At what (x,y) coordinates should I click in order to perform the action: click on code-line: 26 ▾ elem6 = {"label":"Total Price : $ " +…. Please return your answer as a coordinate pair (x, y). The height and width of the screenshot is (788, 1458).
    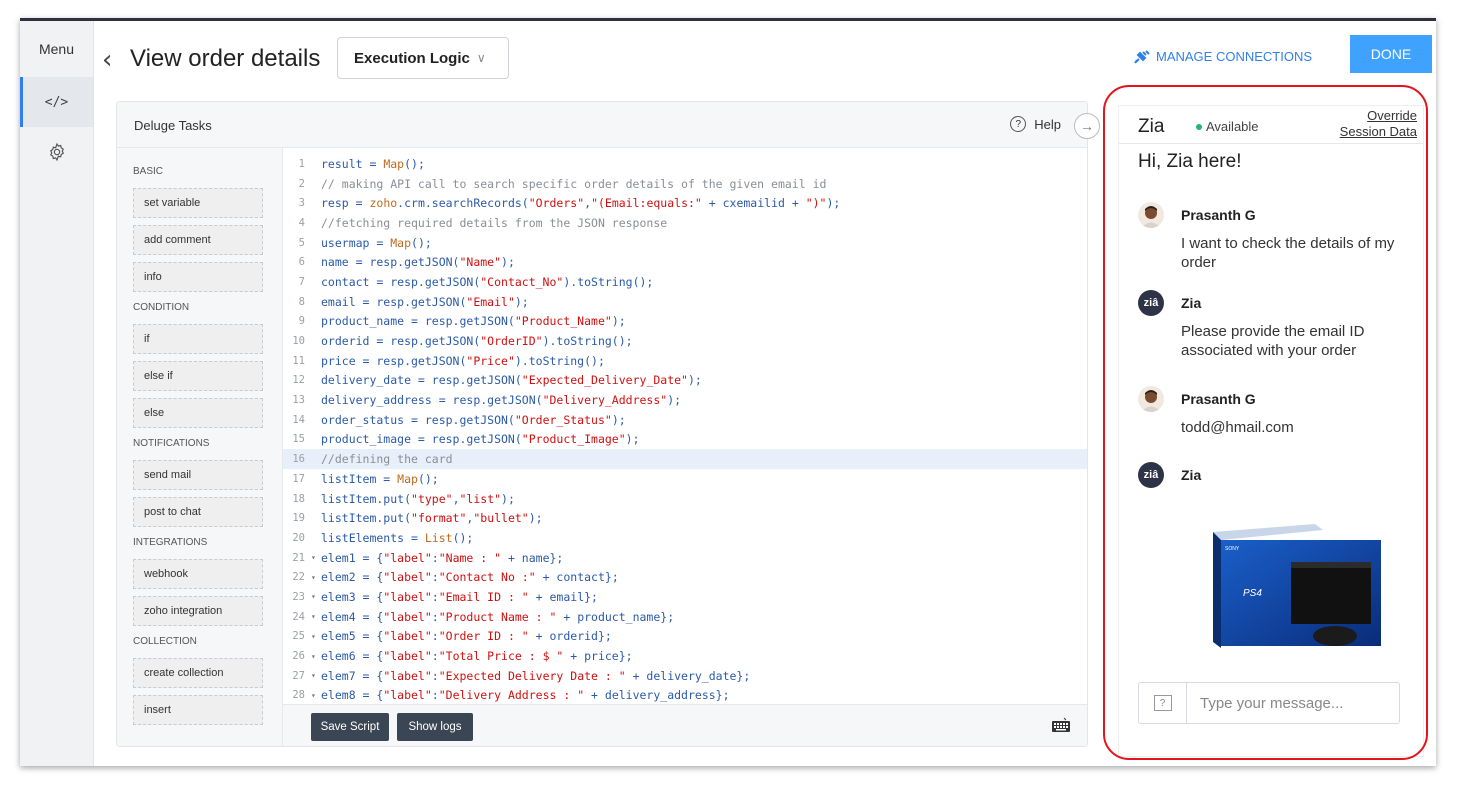
    Looking at the image, I should click on (685, 656).